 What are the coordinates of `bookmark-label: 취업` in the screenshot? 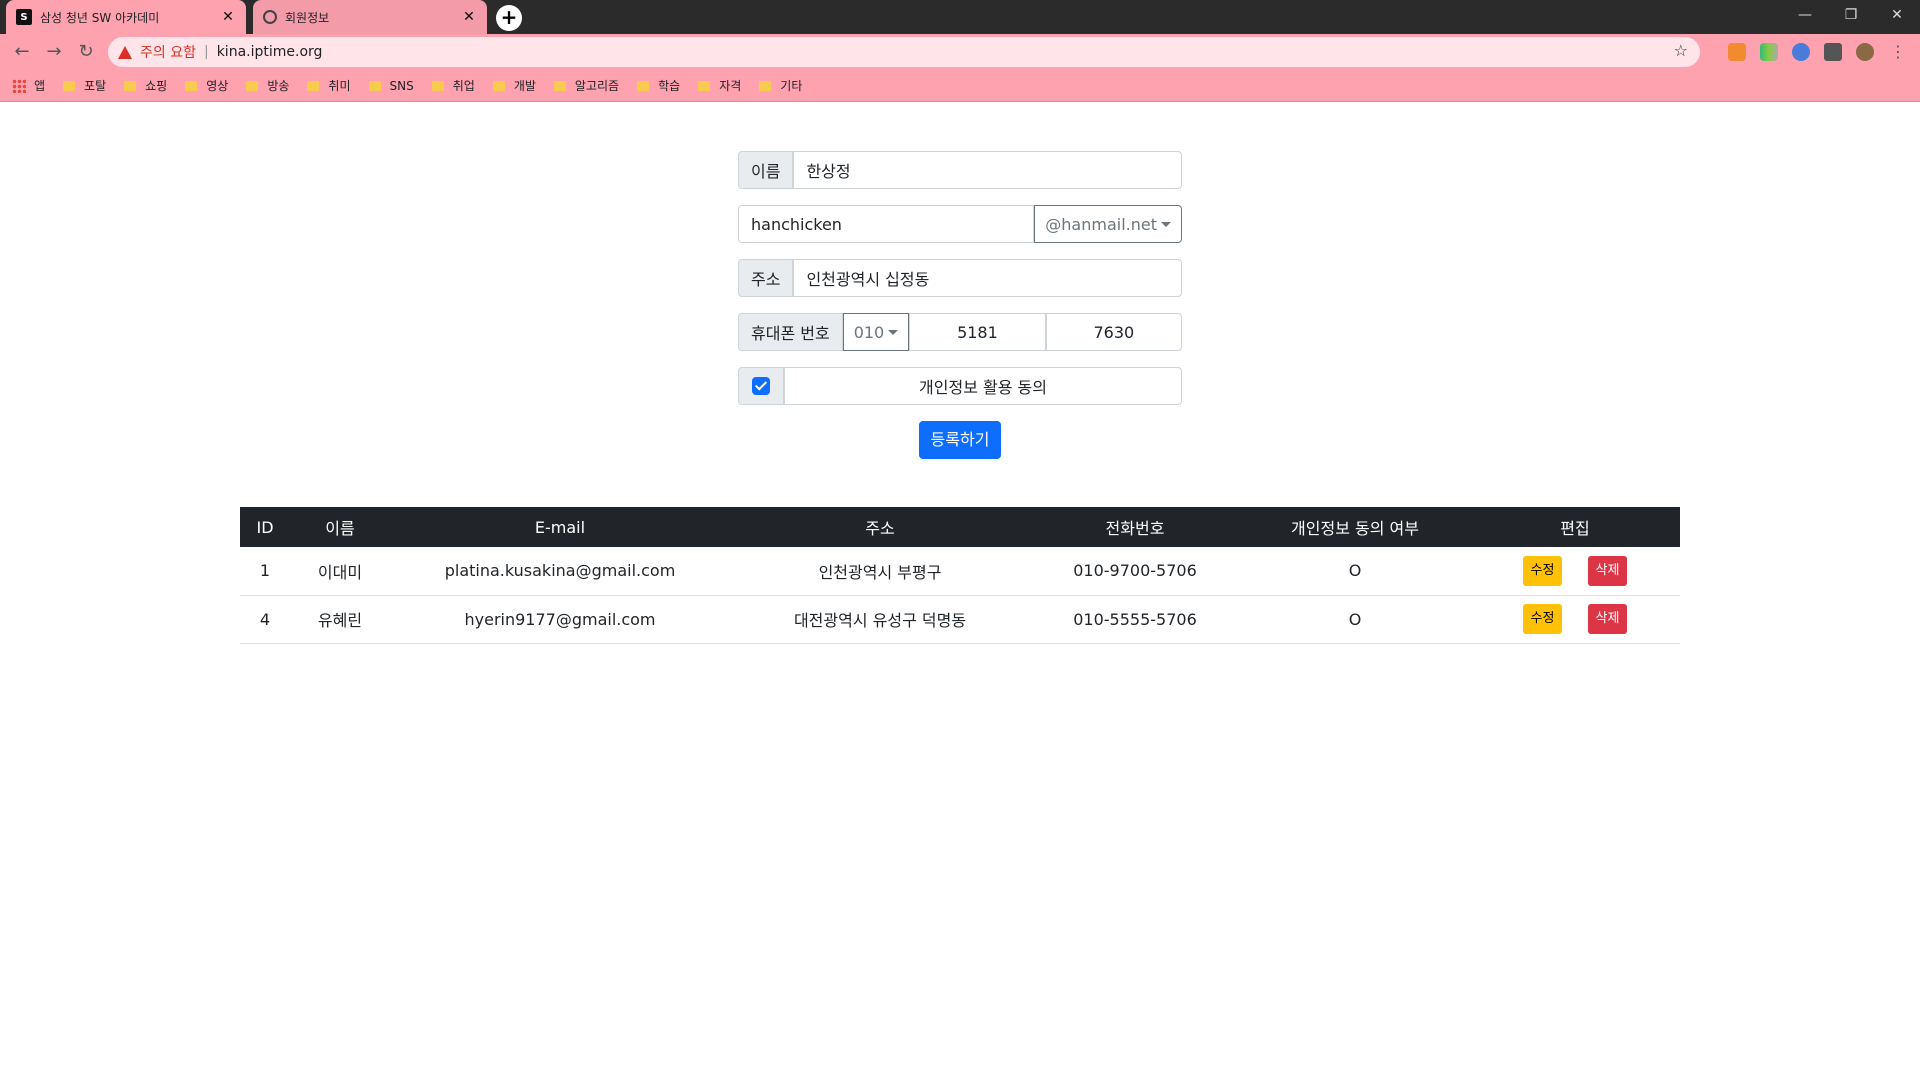 It's located at (463, 86).